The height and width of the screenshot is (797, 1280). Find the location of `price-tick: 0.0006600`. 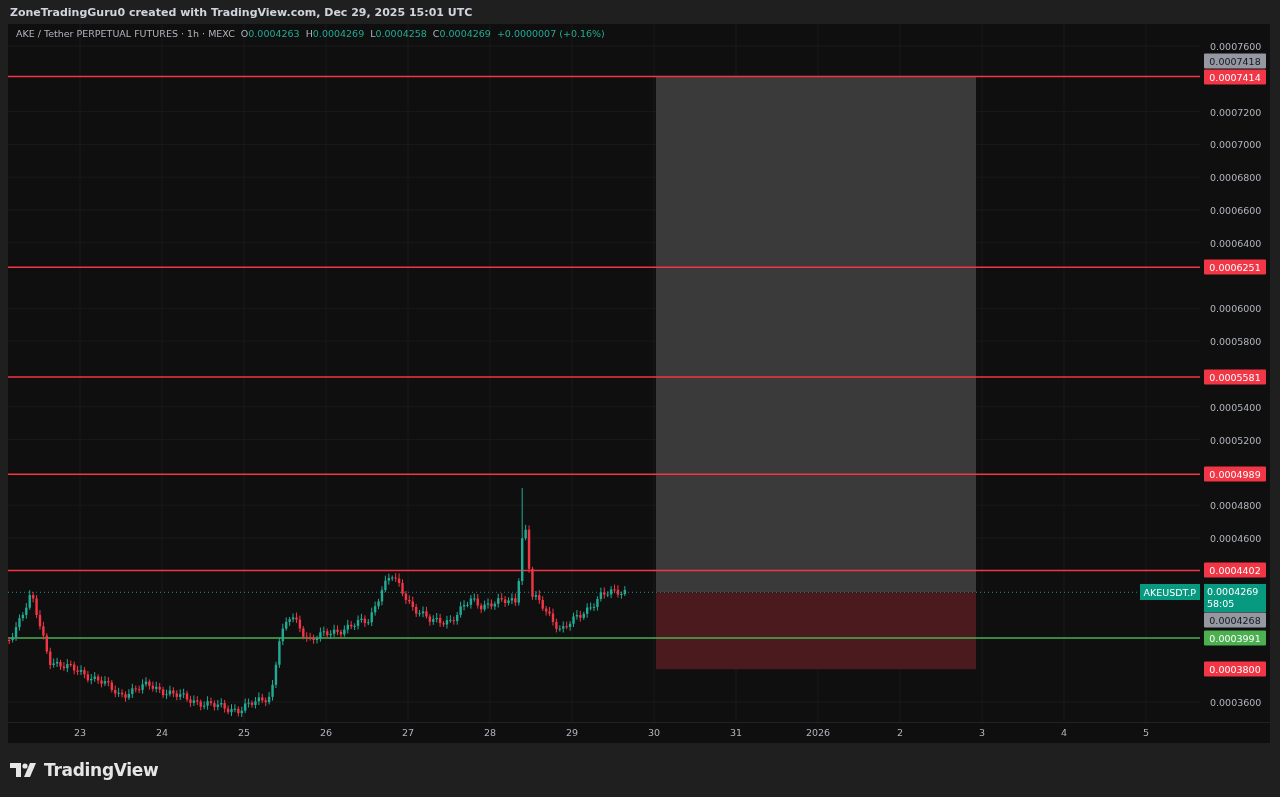

price-tick: 0.0006600 is located at coordinates (1236, 210).